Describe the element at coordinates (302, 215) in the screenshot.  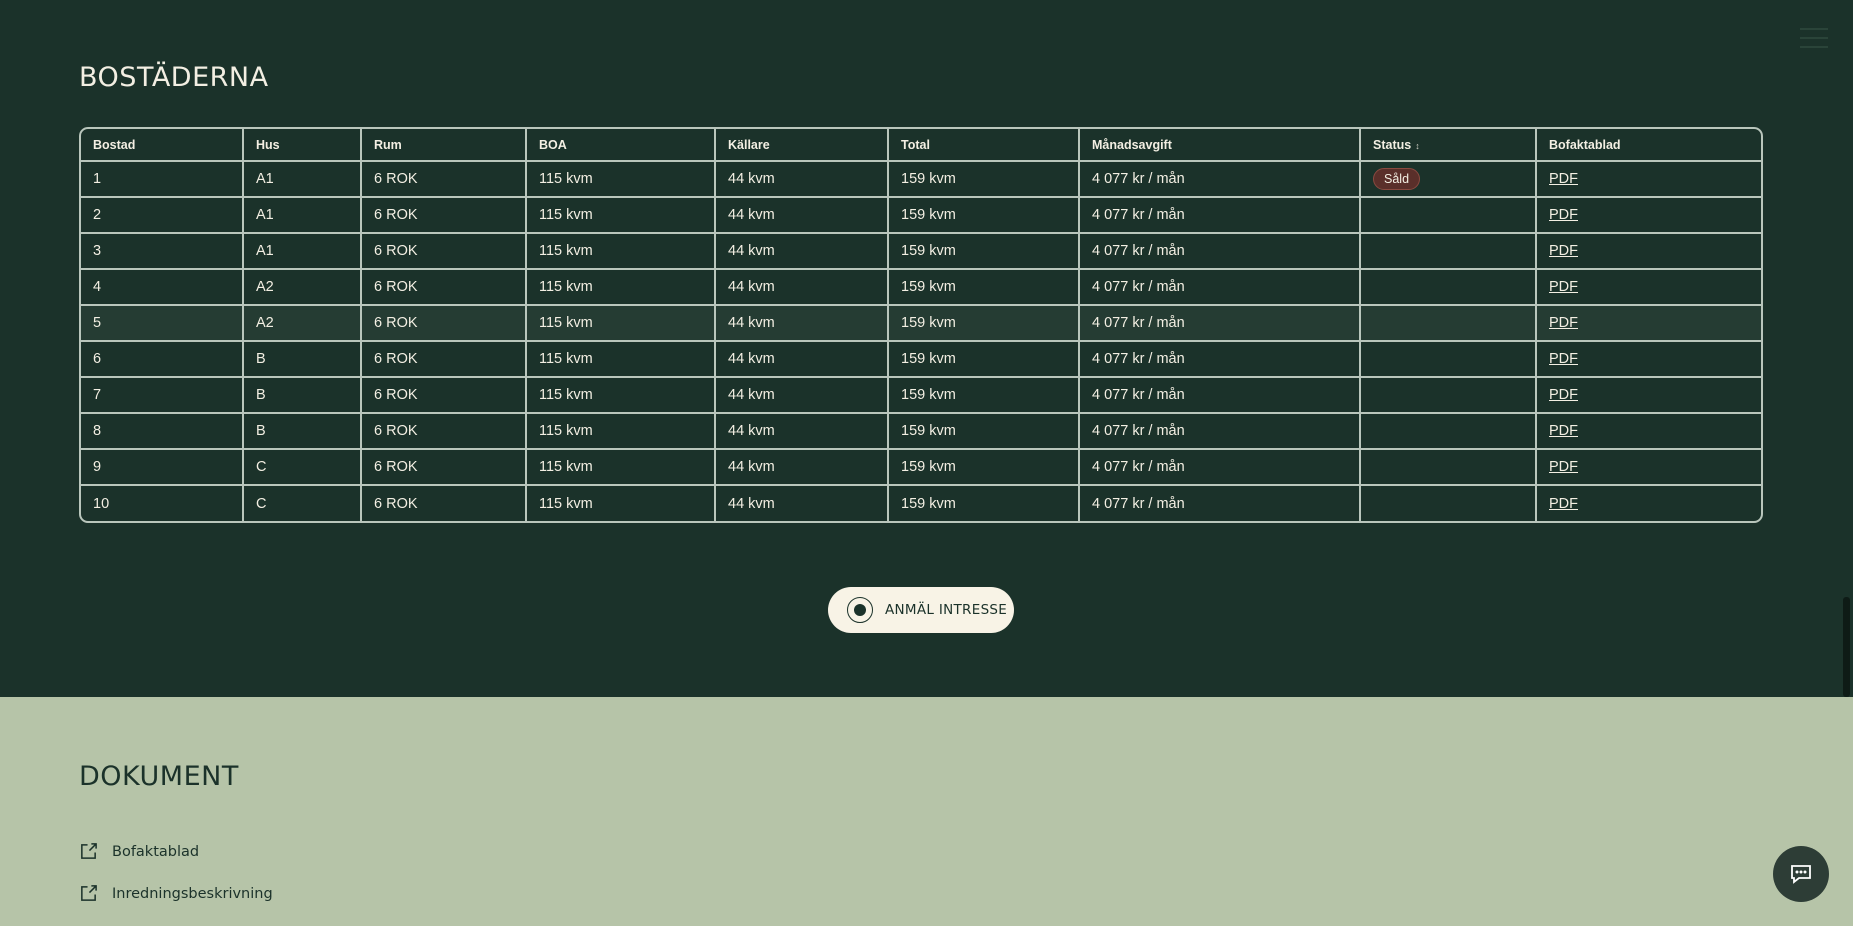
I see `cell-hus: A1` at that location.